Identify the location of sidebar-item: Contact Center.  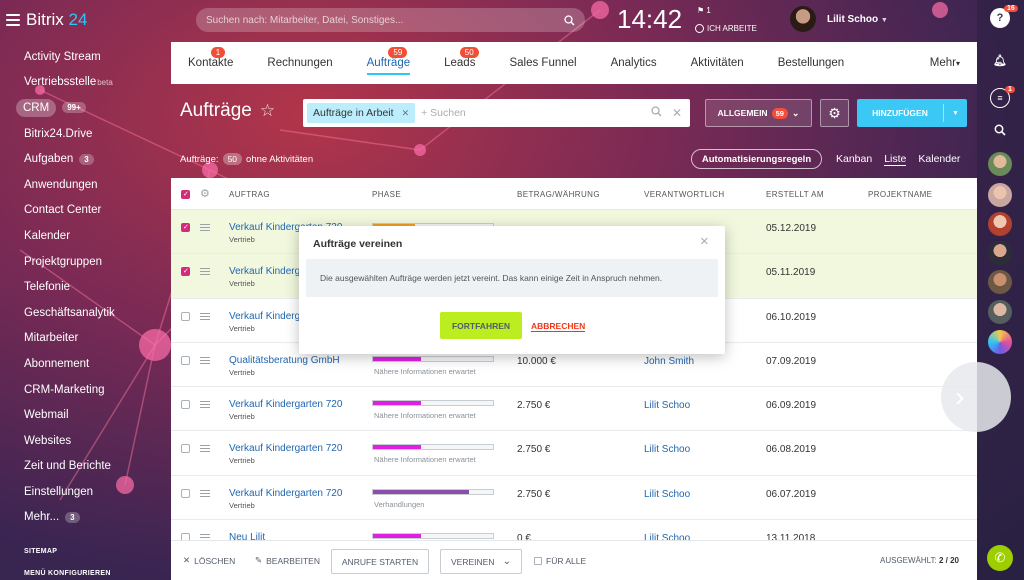
(85, 211).